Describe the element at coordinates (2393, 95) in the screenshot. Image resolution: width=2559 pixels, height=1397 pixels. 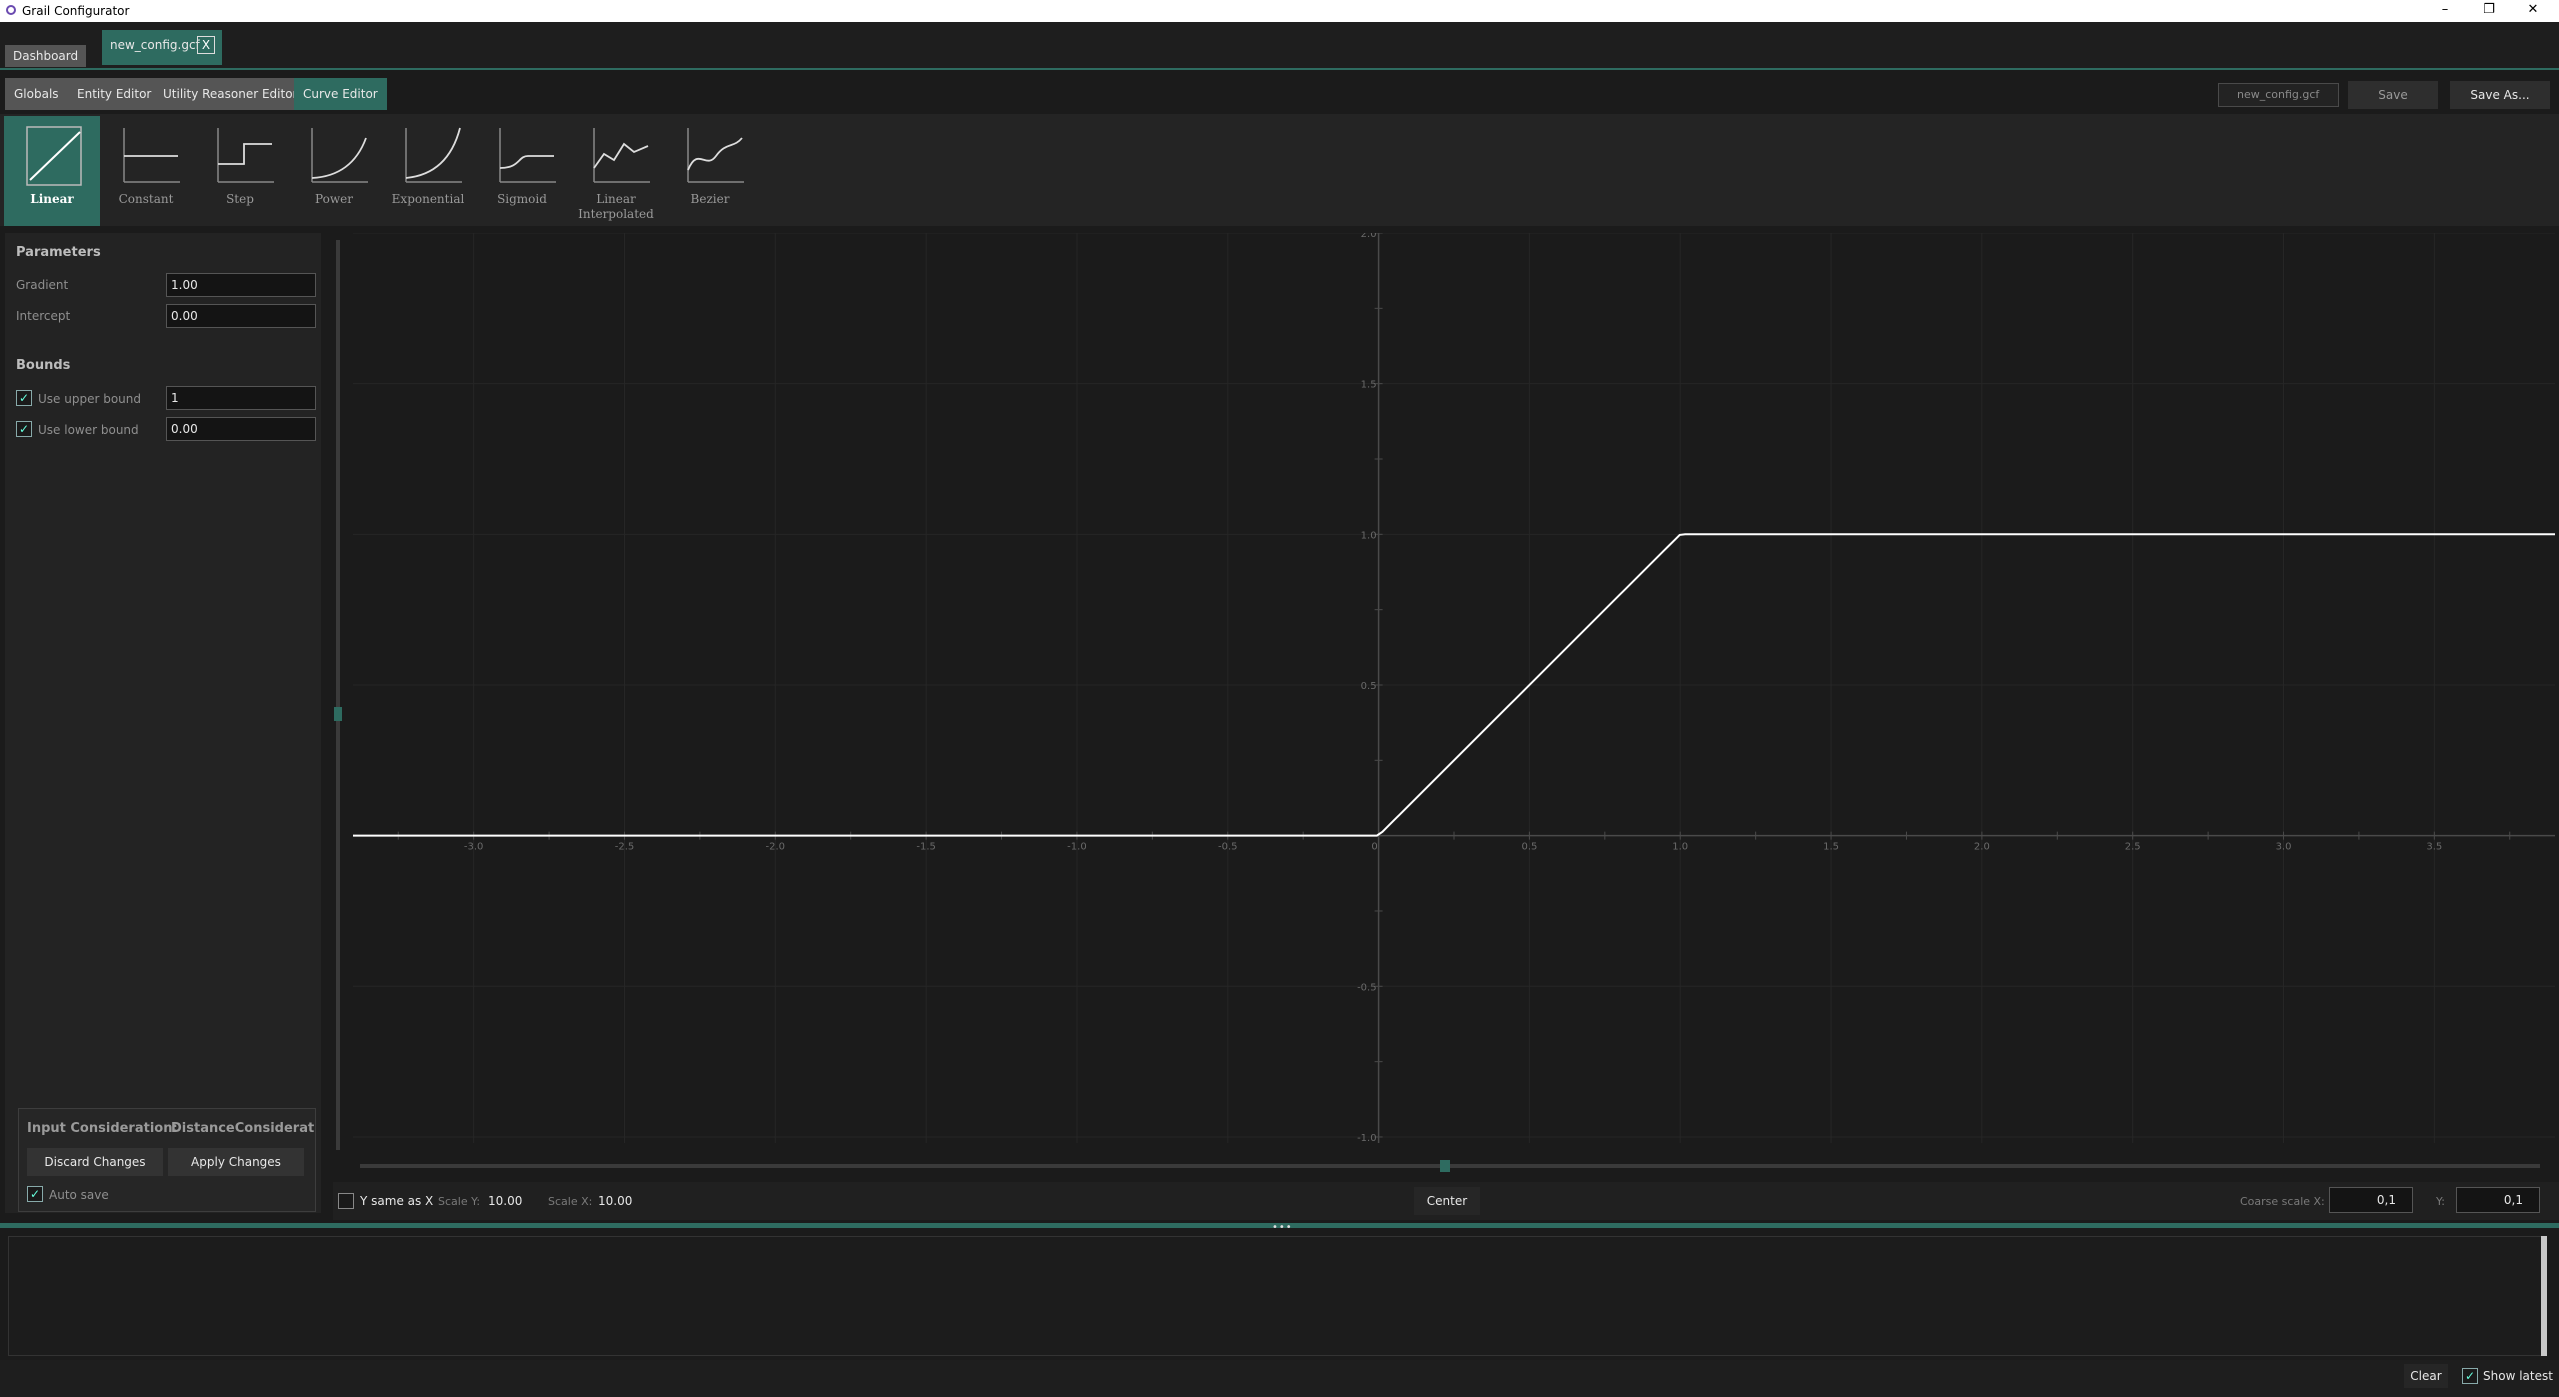
I see `save-button: Save` at that location.